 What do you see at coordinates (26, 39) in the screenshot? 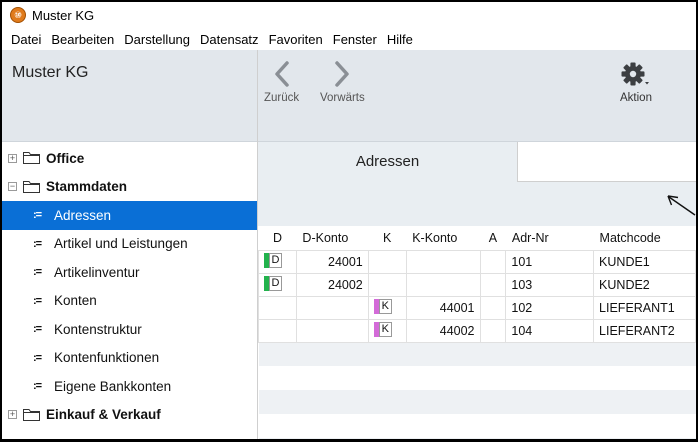
I see `menu-datei: Datei` at bounding box center [26, 39].